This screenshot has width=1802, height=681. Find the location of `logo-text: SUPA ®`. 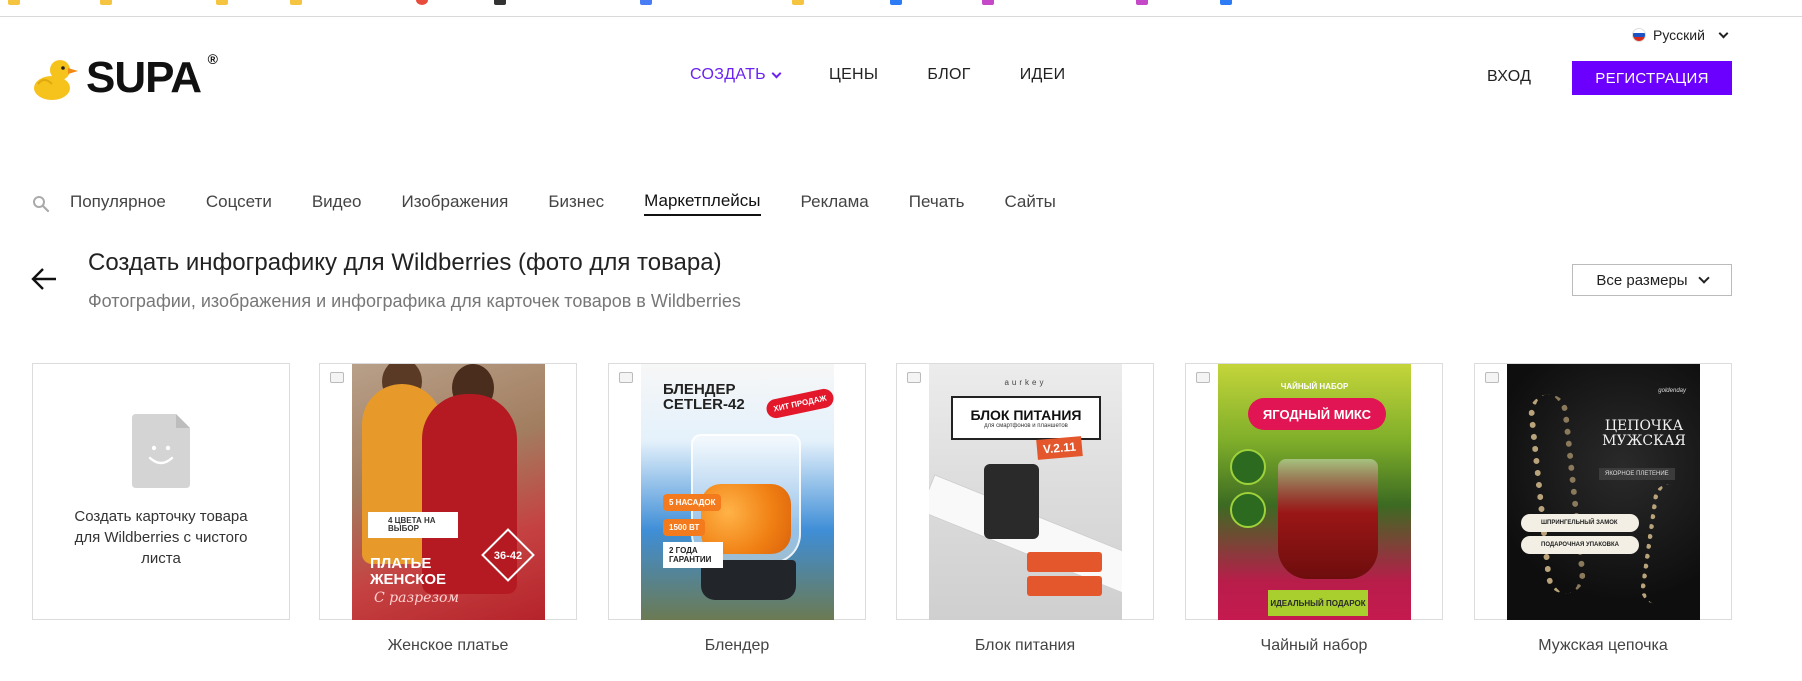

logo-text: SUPA ® is located at coordinates (152, 76).